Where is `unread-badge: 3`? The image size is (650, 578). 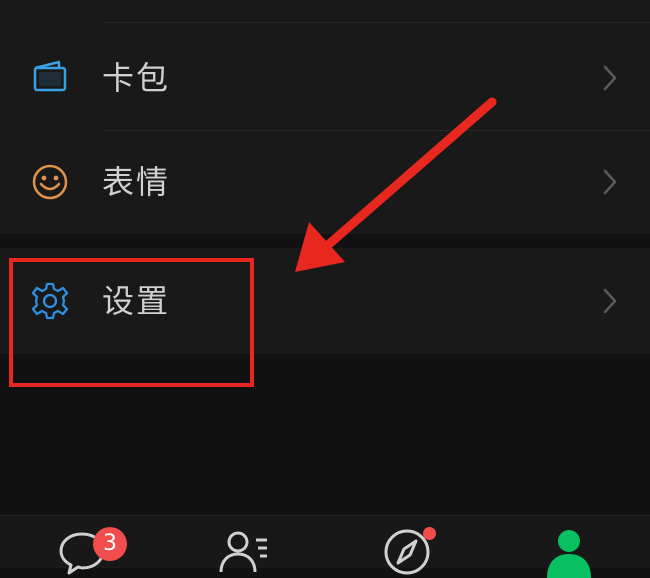 unread-badge: 3 is located at coordinates (110, 544).